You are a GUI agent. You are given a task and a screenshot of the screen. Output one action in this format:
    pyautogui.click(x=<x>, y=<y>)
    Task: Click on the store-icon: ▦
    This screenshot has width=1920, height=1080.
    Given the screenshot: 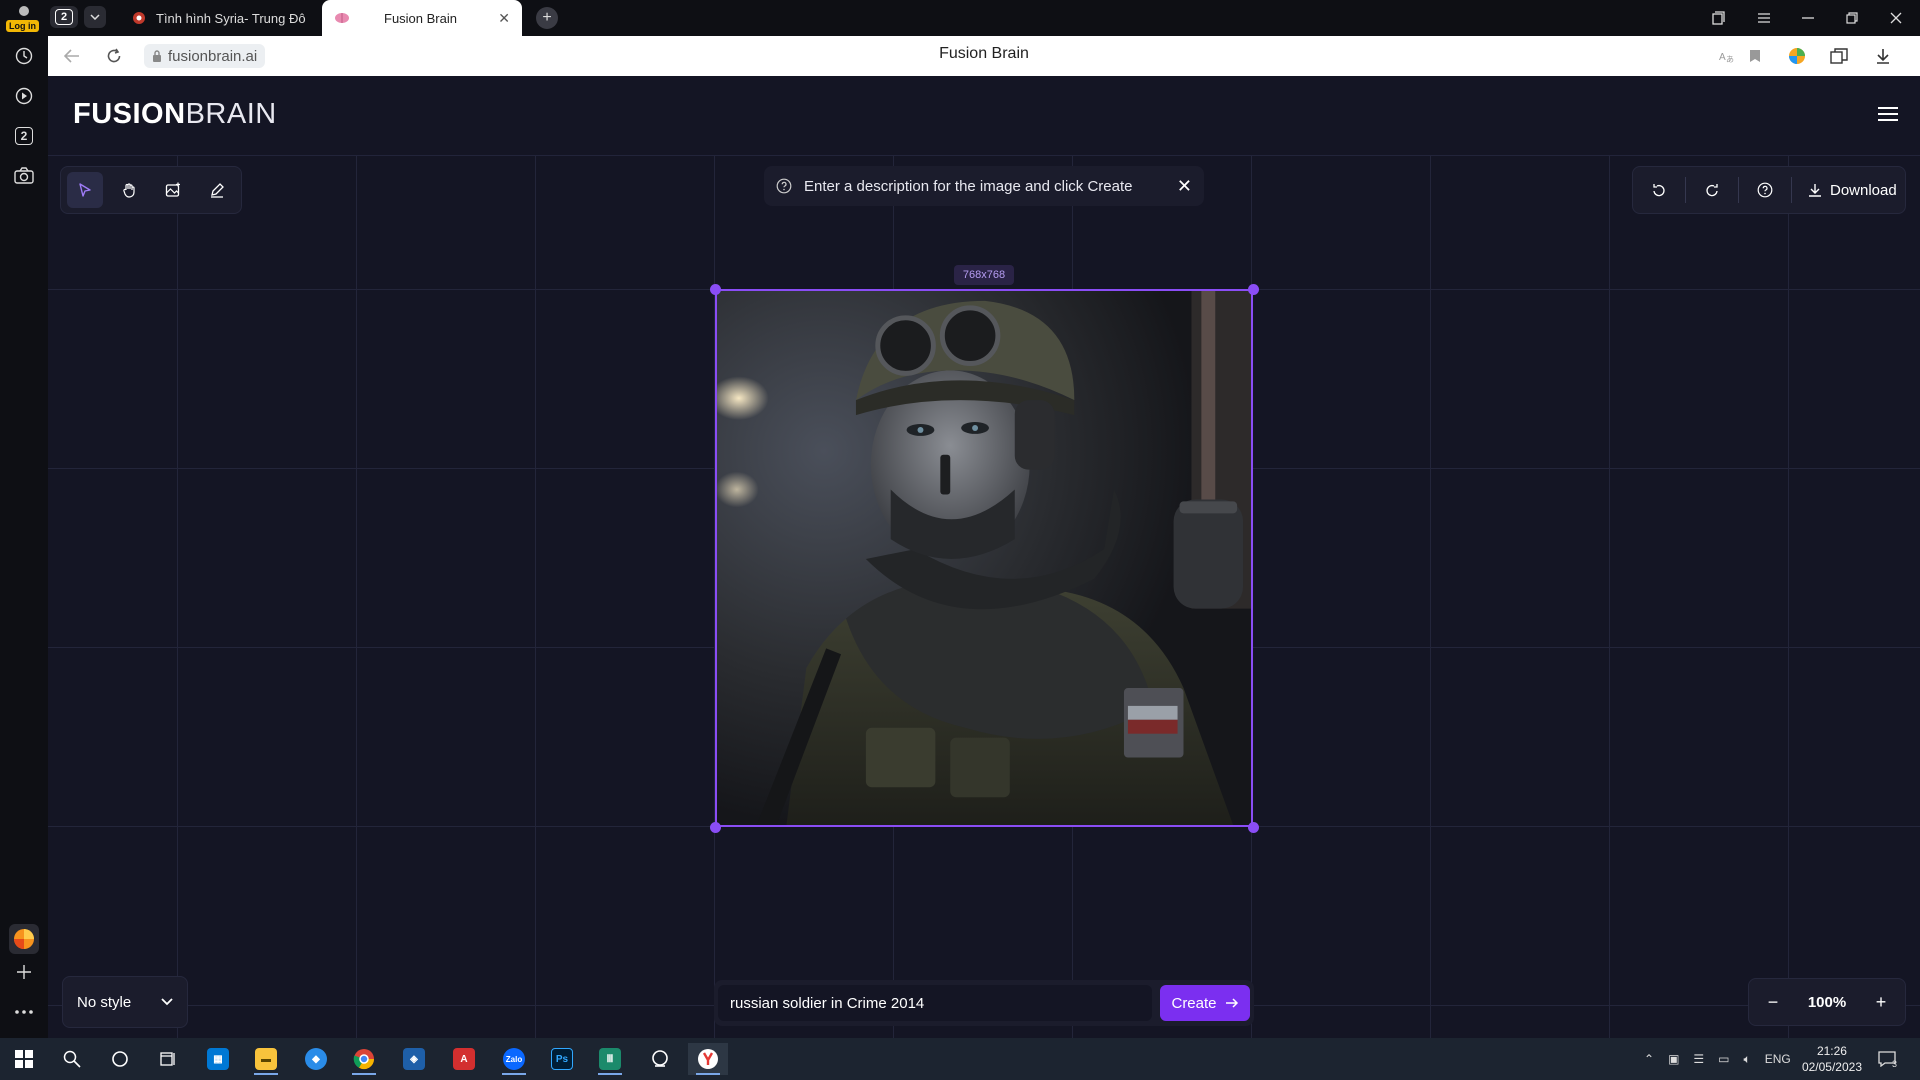 What is the action you would take?
    pyautogui.click(x=218, y=1059)
    